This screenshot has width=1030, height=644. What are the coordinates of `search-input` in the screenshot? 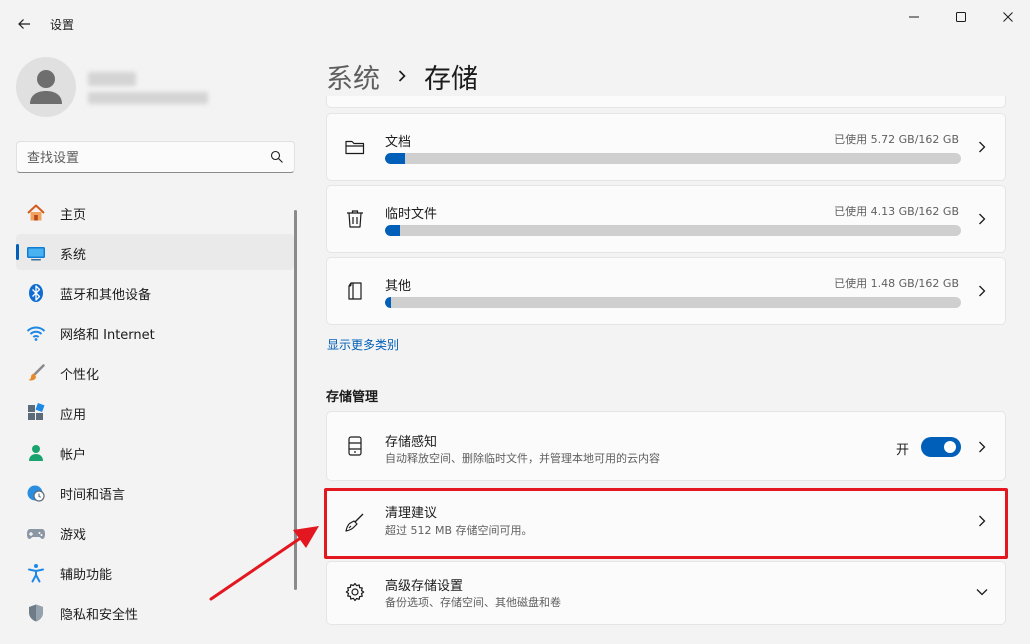 It's located at (142, 158).